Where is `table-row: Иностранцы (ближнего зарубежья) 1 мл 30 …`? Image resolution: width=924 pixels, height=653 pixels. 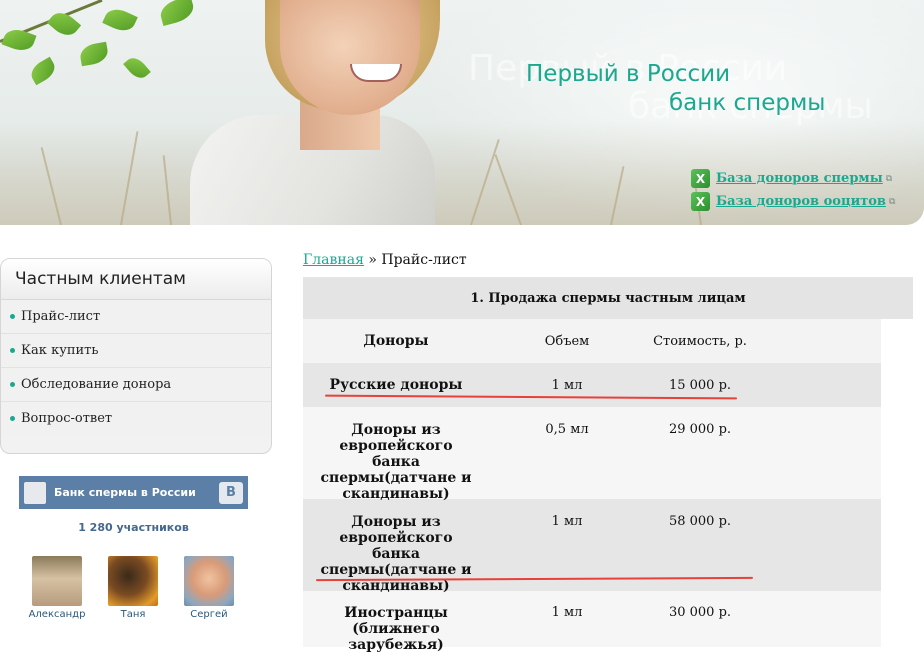 table-row: Иностранцы (ближнего зарубежья) 1 мл 30 … is located at coordinates (592, 622).